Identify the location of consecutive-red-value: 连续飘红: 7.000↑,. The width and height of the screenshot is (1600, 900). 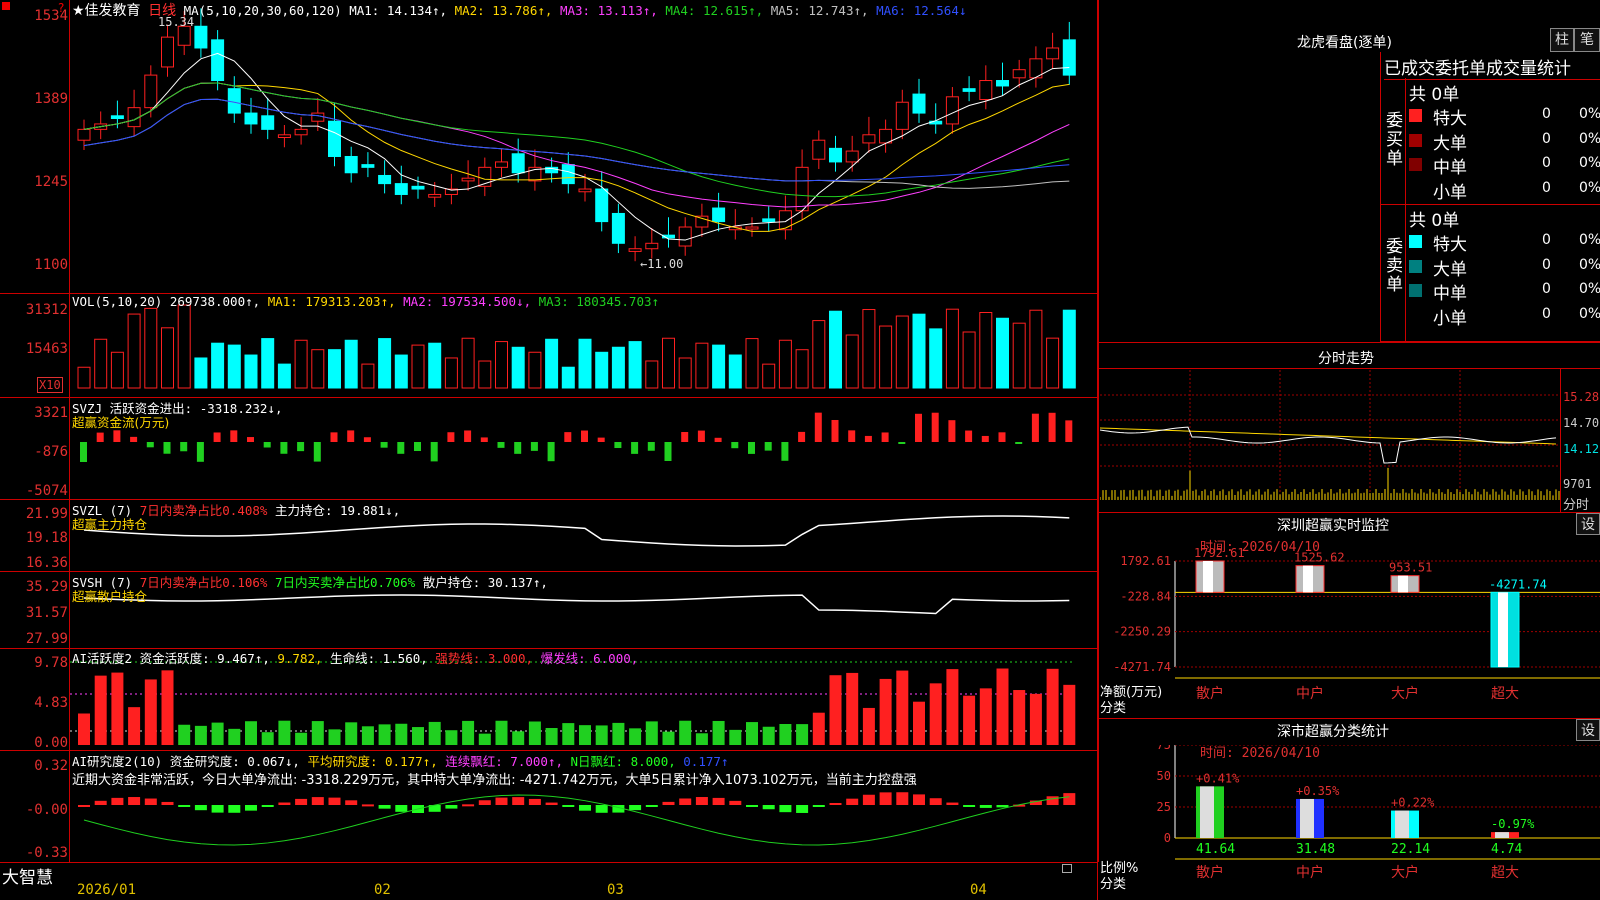
(504, 761).